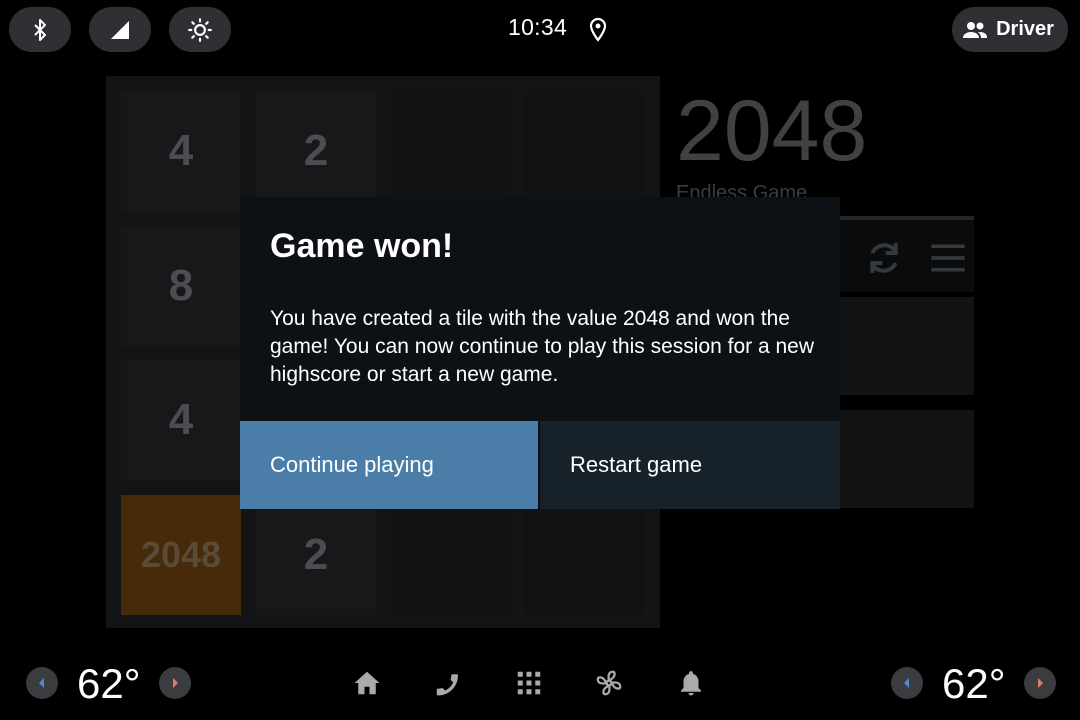 The width and height of the screenshot is (1080, 720). I want to click on phone-icon, so click(448, 683).